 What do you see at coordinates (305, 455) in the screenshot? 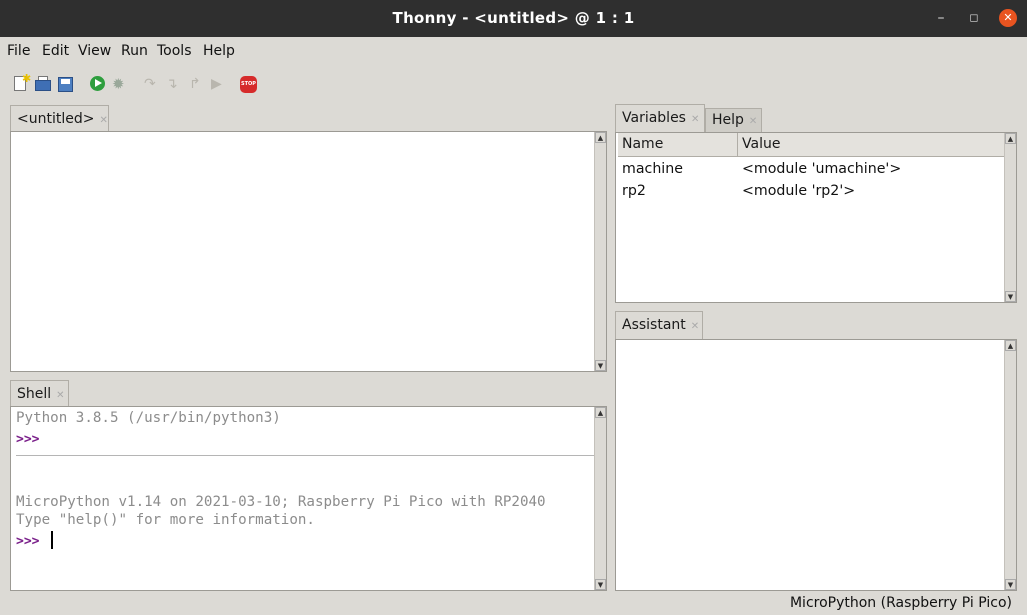
I see `shell-separator` at bounding box center [305, 455].